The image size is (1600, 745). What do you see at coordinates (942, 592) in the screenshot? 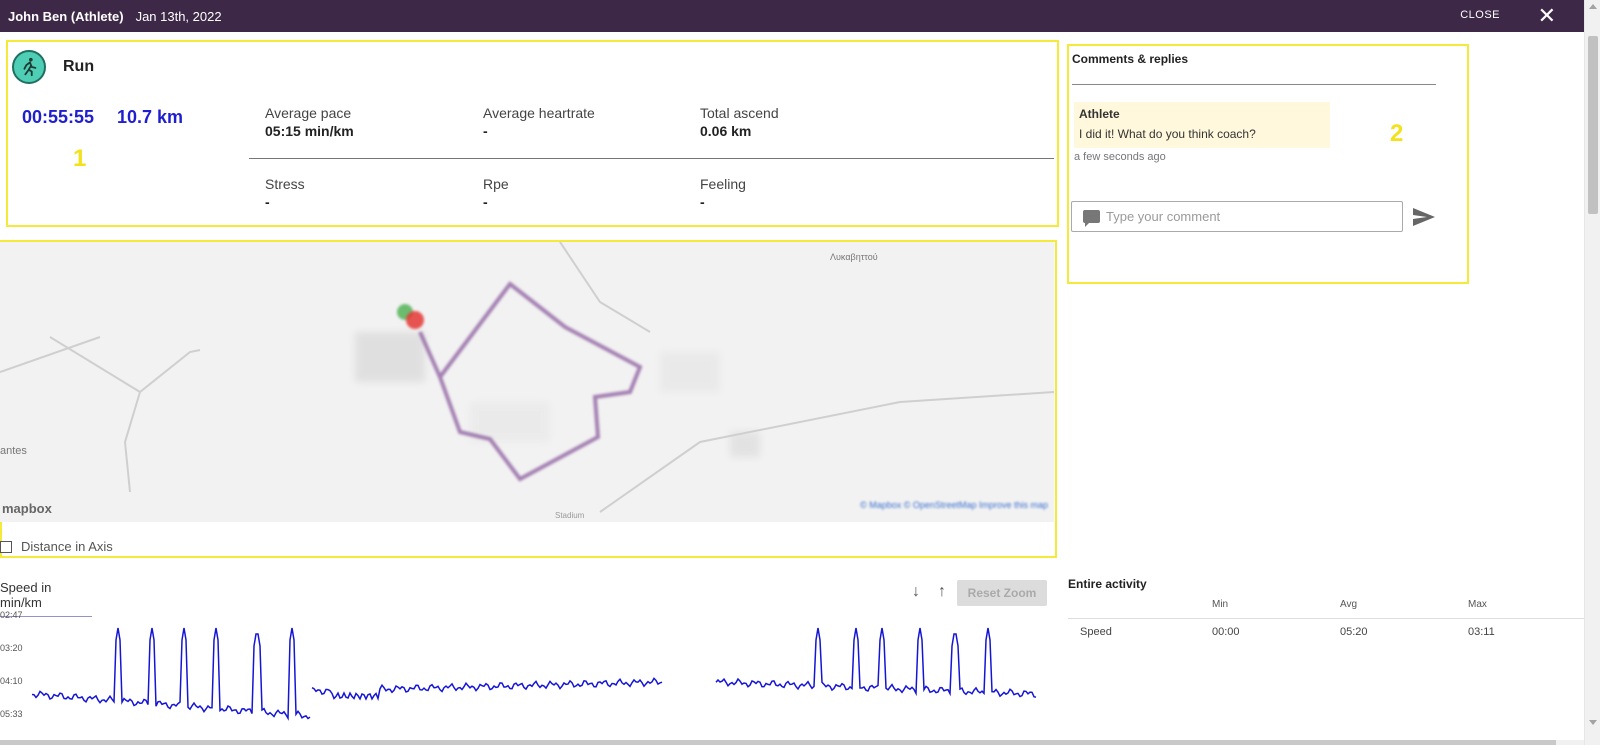
I see `arrow-up-icon: ↑` at bounding box center [942, 592].